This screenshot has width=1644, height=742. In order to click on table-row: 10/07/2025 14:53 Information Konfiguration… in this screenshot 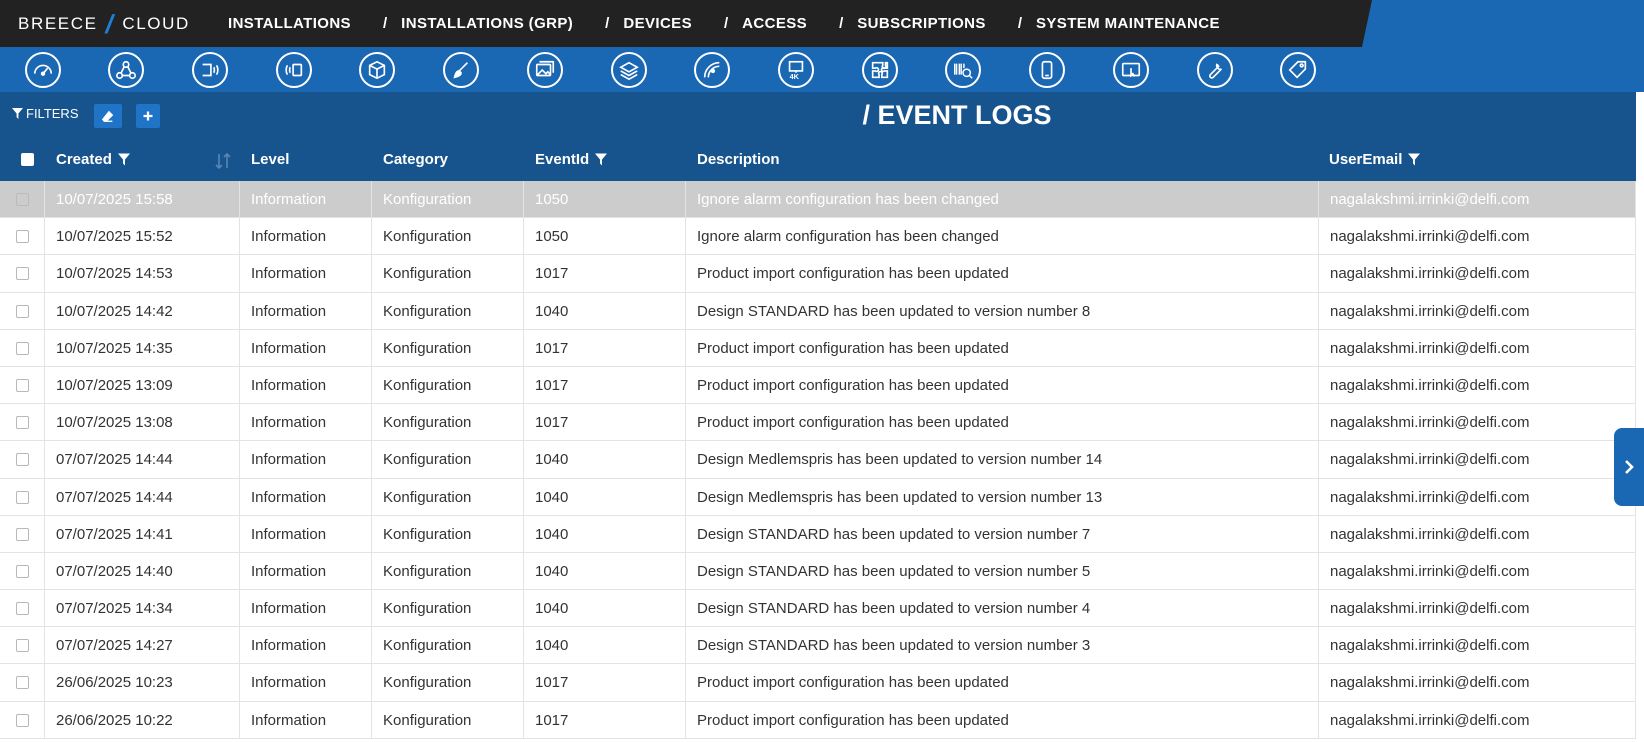, I will do `click(818, 274)`.